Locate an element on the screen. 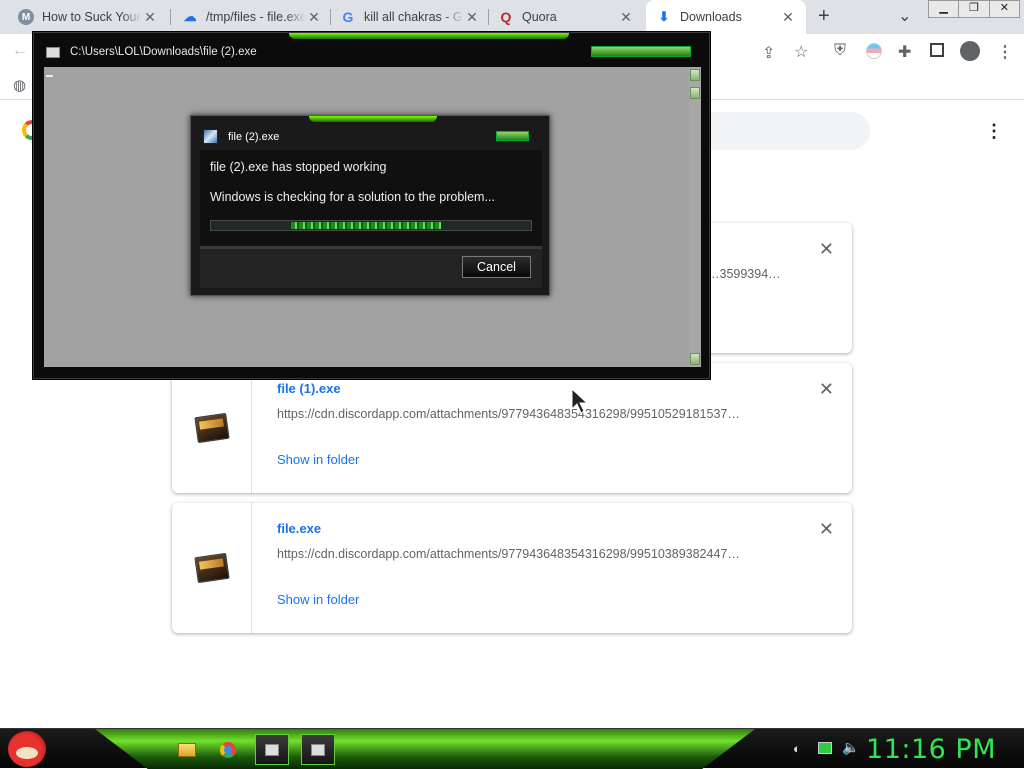  taskbar-chrome is located at coordinates (228, 749).